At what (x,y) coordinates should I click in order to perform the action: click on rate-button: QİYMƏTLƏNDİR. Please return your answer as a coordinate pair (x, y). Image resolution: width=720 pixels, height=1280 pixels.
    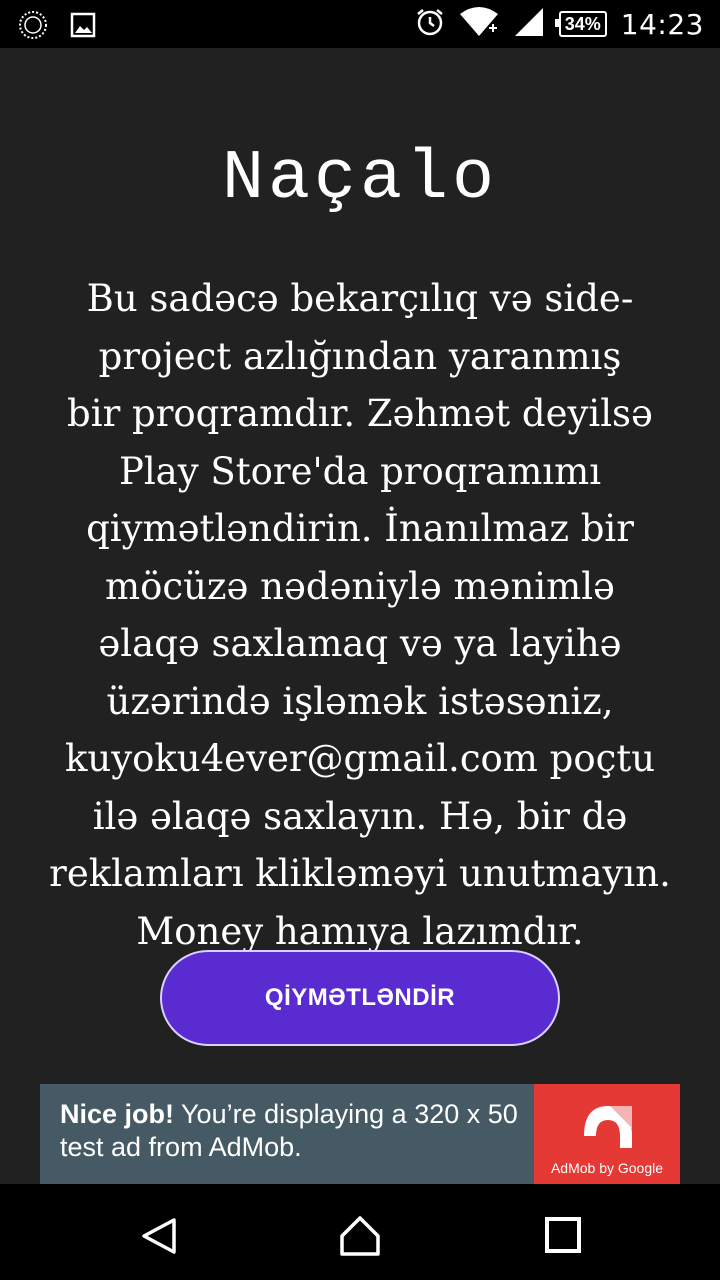
    Looking at the image, I should click on (360, 998).